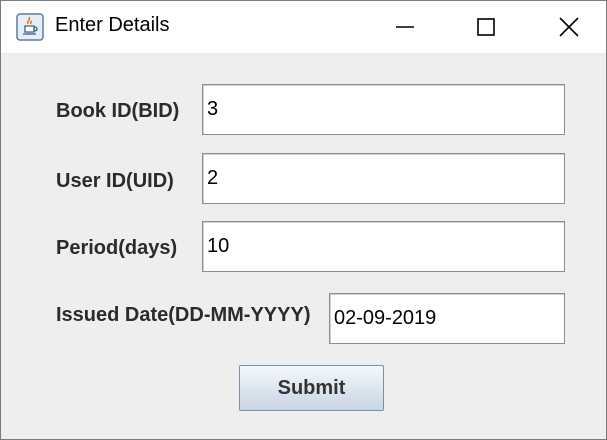  Describe the element at coordinates (303, 27) in the screenshot. I see `title-bar: Enter Details` at that location.